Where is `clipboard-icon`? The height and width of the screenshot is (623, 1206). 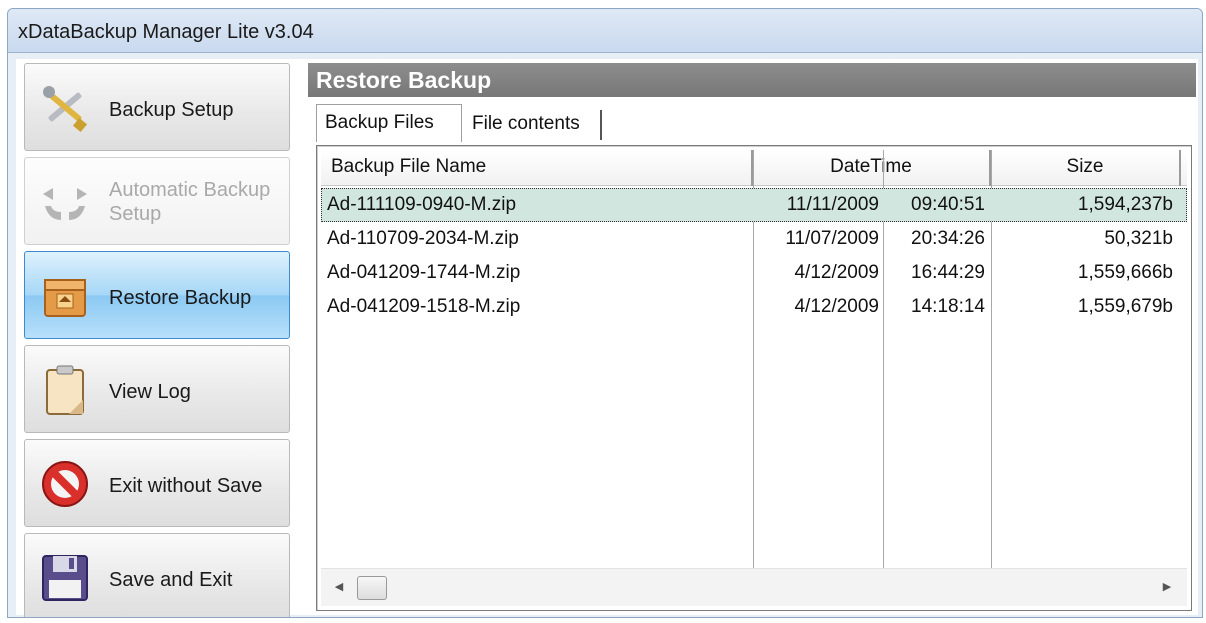
clipboard-icon is located at coordinates (65, 390).